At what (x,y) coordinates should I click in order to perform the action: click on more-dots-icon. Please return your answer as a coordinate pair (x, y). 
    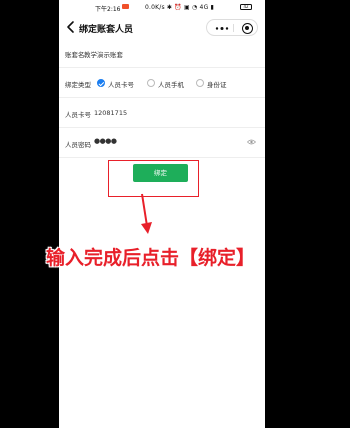
    Looking at the image, I should click on (222, 28).